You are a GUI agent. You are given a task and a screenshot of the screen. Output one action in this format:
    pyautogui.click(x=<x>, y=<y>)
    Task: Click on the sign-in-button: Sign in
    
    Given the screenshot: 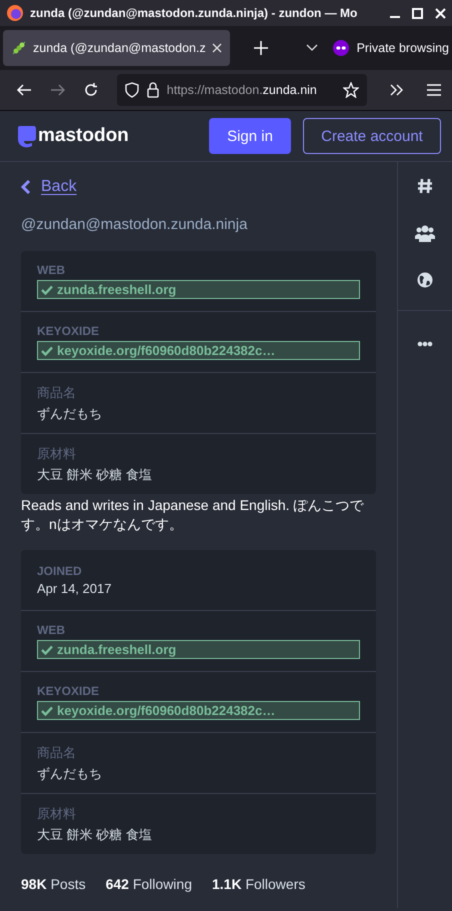 What is the action you would take?
    pyautogui.click(x=250, y=136)
    